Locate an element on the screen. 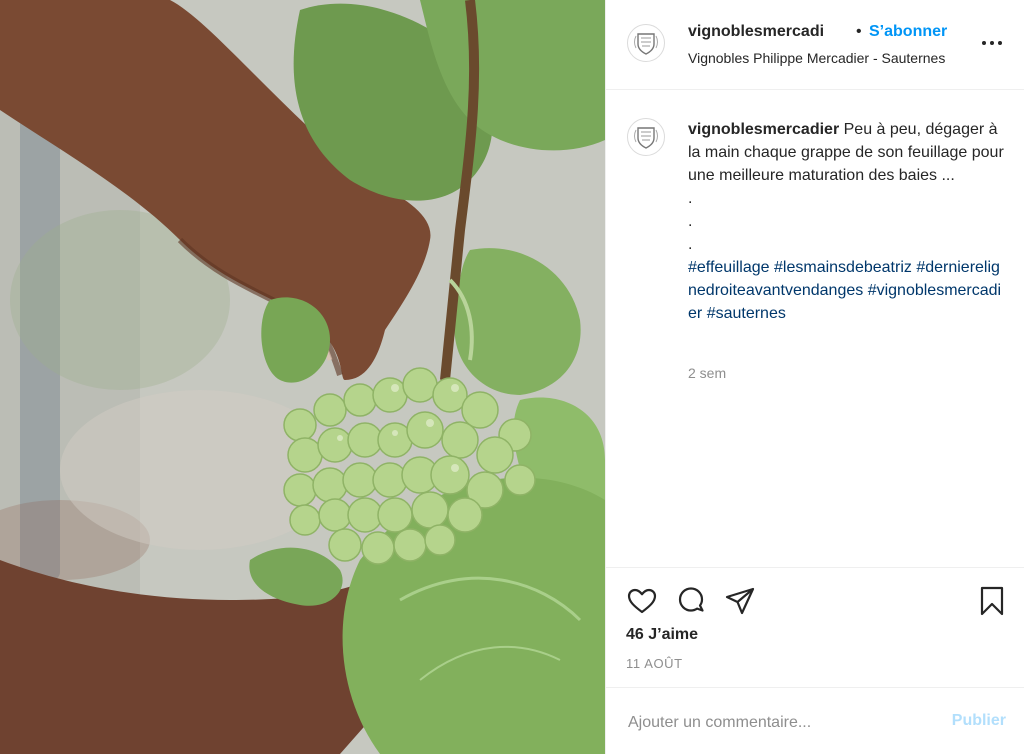  avatar is located at coordinates (646, 43).